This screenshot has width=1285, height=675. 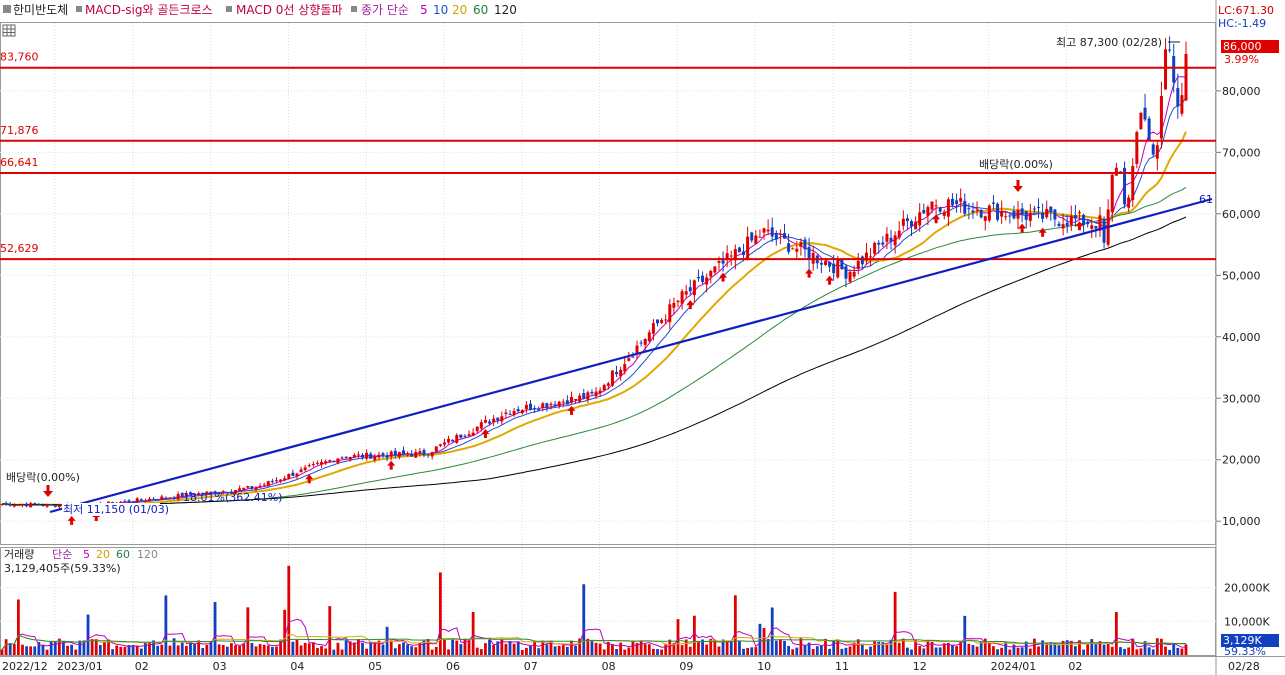 What do you see at coordinates (9, 30) in the screenshot?
I see `table-toggle-icon` at bounding box center [9, 30].